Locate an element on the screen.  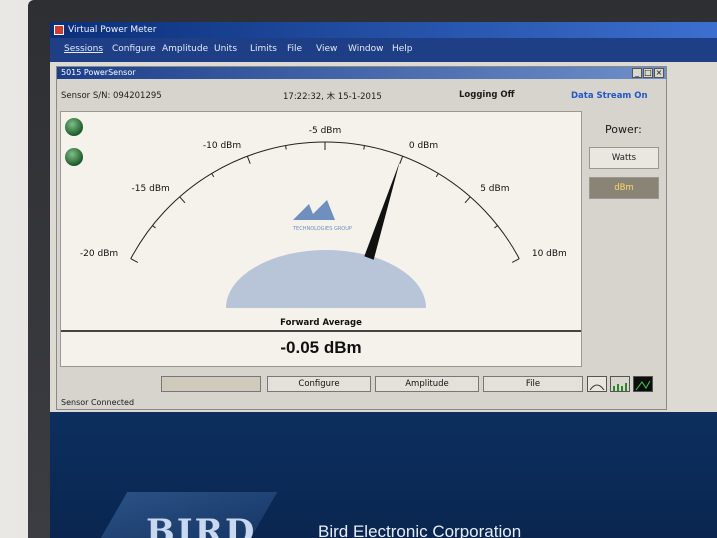
status-text: Sensor Connected is located at coordinates (98, 402).